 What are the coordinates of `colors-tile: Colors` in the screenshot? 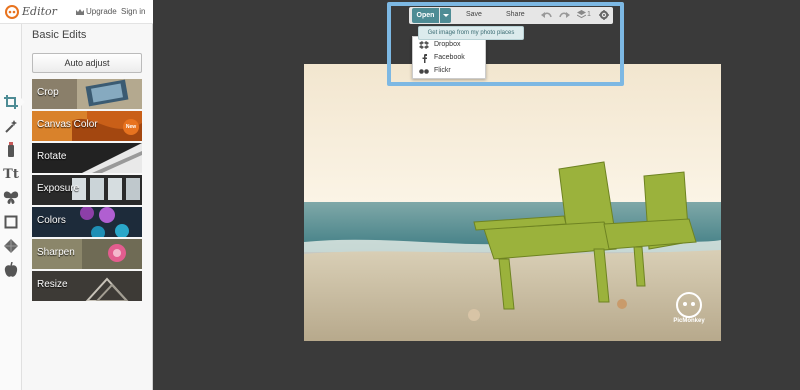 It's located at (87, 222).